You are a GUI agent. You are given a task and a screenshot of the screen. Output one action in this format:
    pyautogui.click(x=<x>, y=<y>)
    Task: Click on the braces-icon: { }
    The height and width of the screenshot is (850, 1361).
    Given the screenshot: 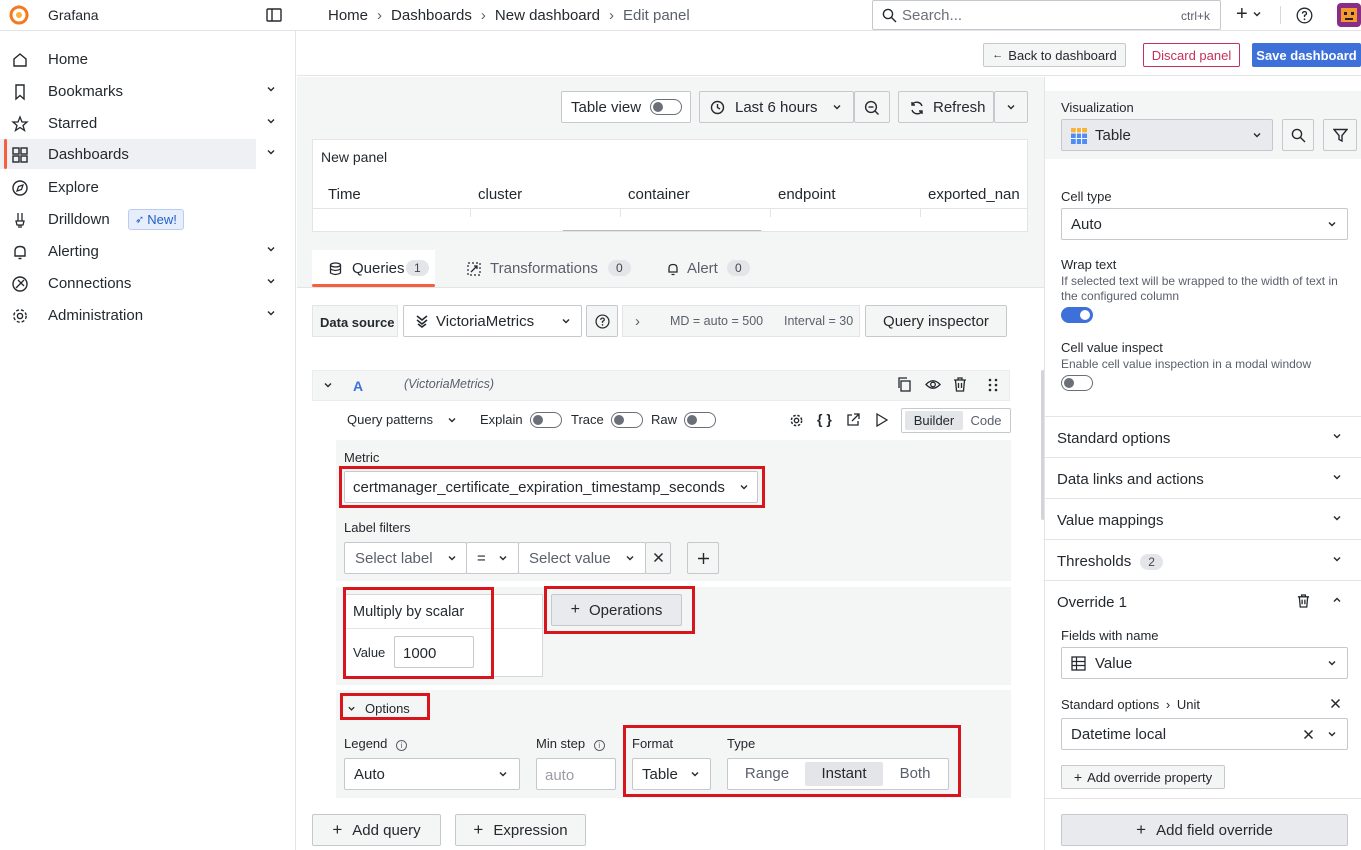 What is the action you would take?
    pyautogui.click(x=824, y=419)
    